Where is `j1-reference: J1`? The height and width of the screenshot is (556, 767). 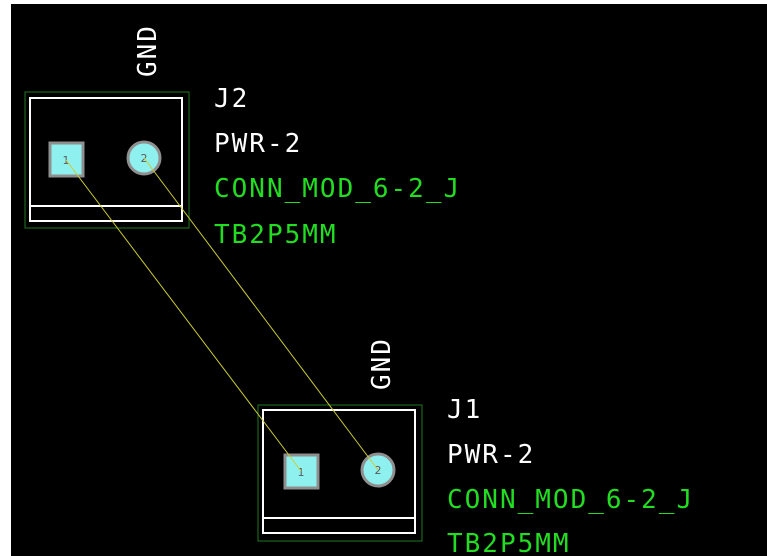 j1-reference: J1 is located at coordinates (464, 410).